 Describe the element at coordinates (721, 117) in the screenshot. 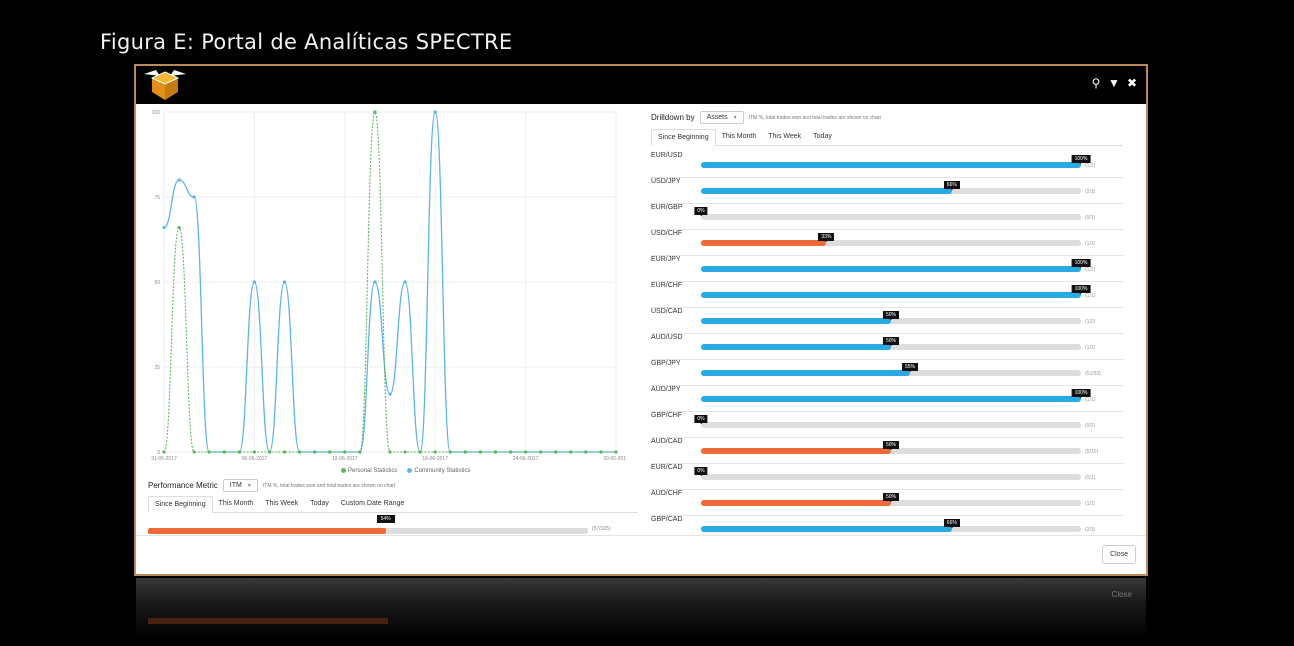

I see `drilldown-select: Assets ▾` at that location.